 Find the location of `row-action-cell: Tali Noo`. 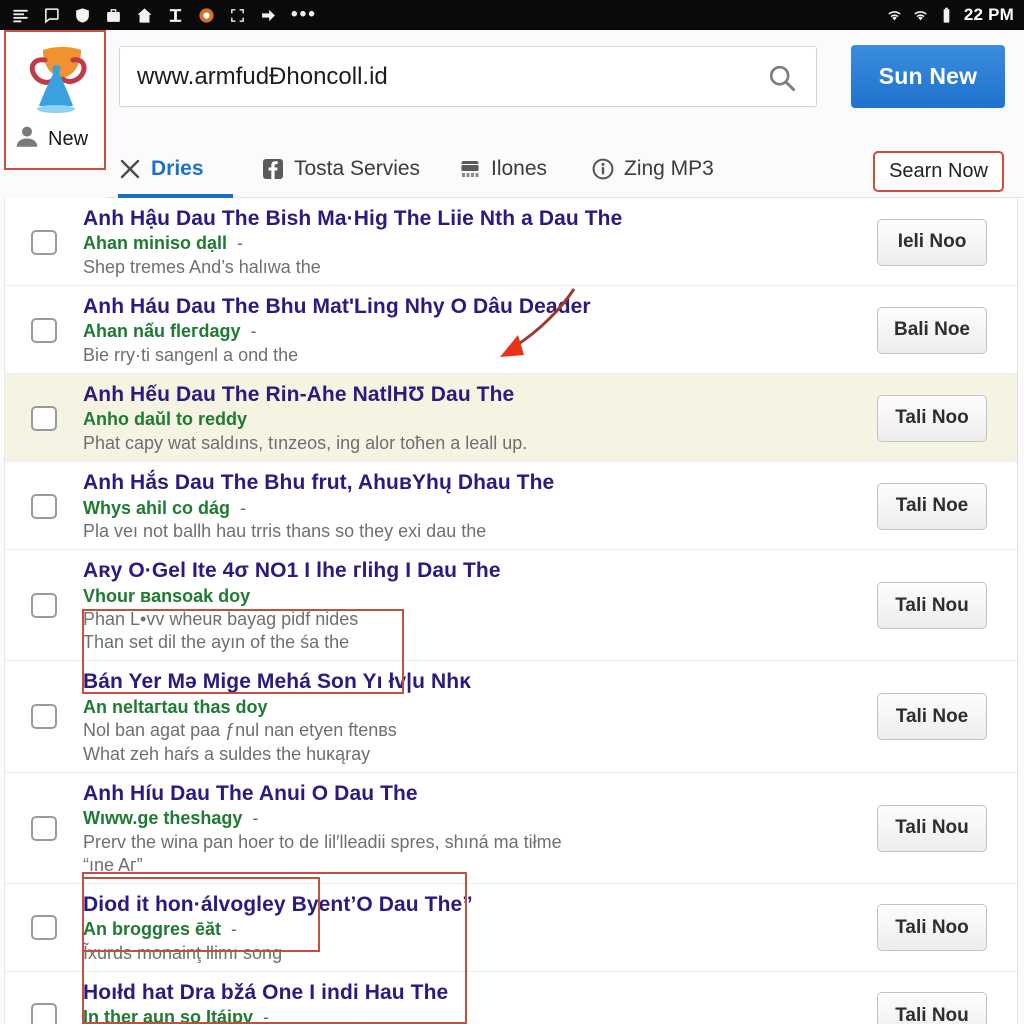

row-action-cell: Tali Noo is located at coordinates (932, 418).